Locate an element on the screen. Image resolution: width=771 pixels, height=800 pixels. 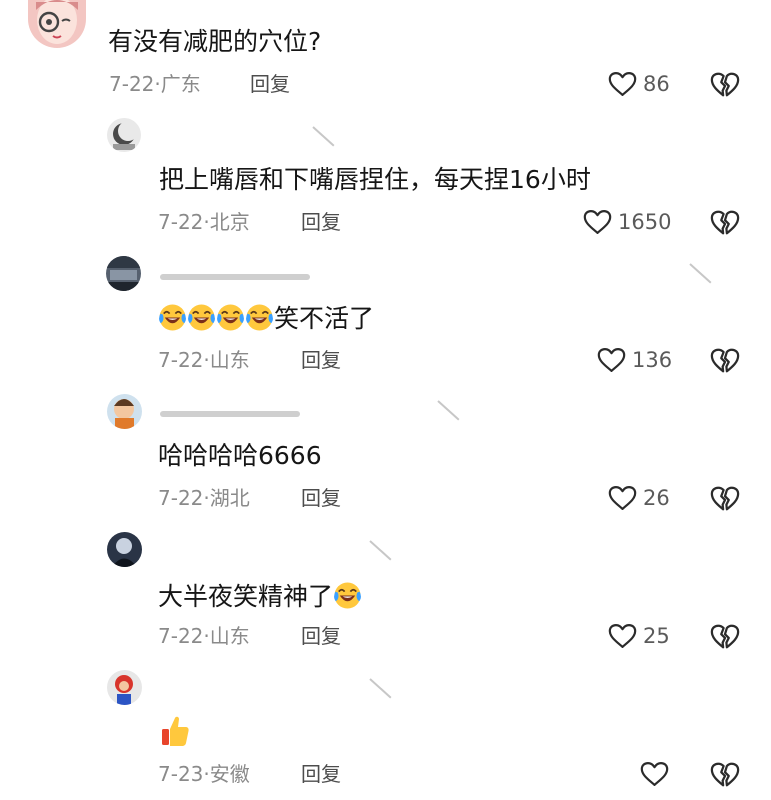
avatar-photo-image is located at coordinates (123, 273).